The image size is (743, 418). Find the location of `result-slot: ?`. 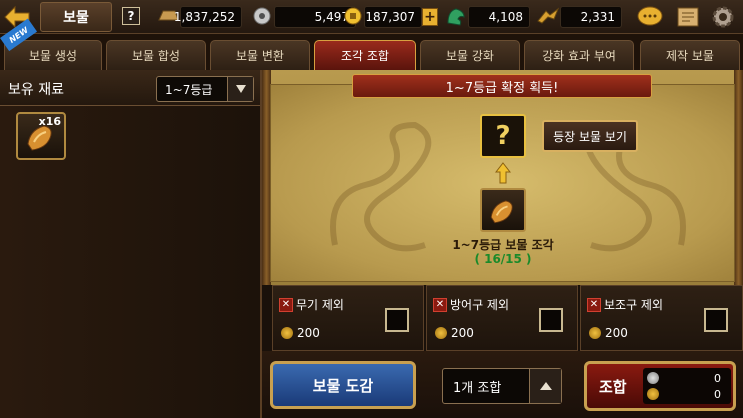

result-slot: ? is located at coordinates (503, 136).